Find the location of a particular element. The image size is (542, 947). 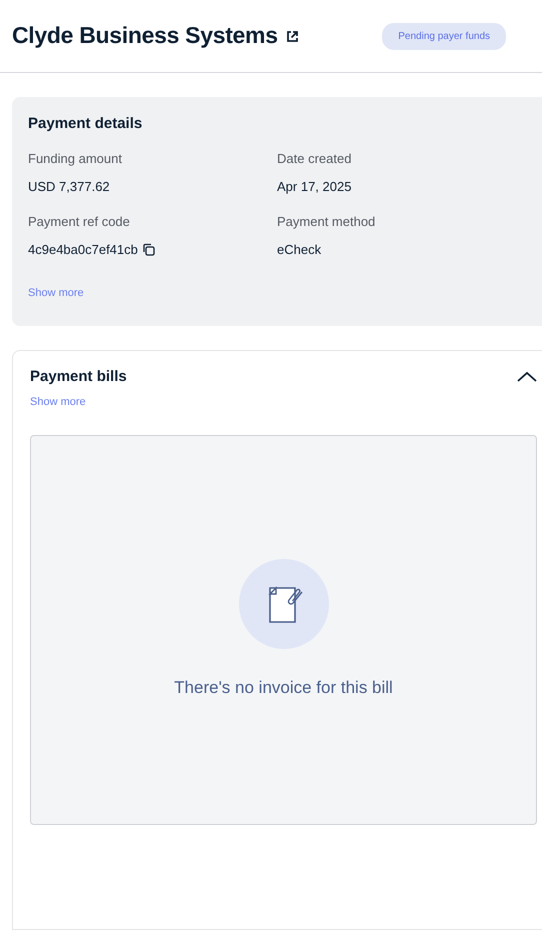

field-label: Payment method is located at coordinates (326, 222).